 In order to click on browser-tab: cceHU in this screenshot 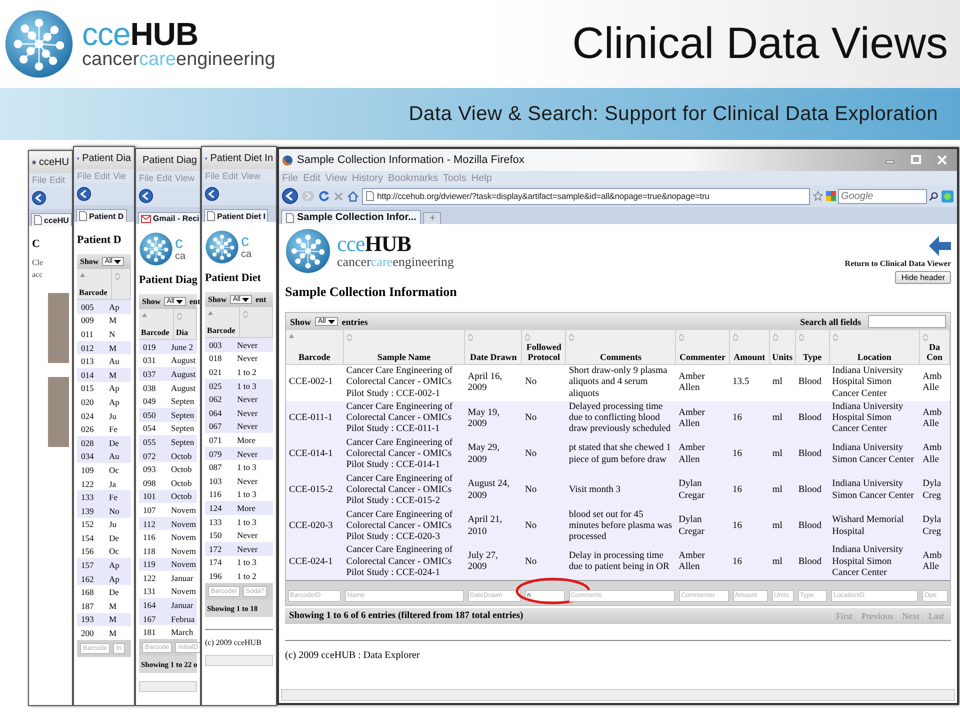, I will do `click(51, 219)`.